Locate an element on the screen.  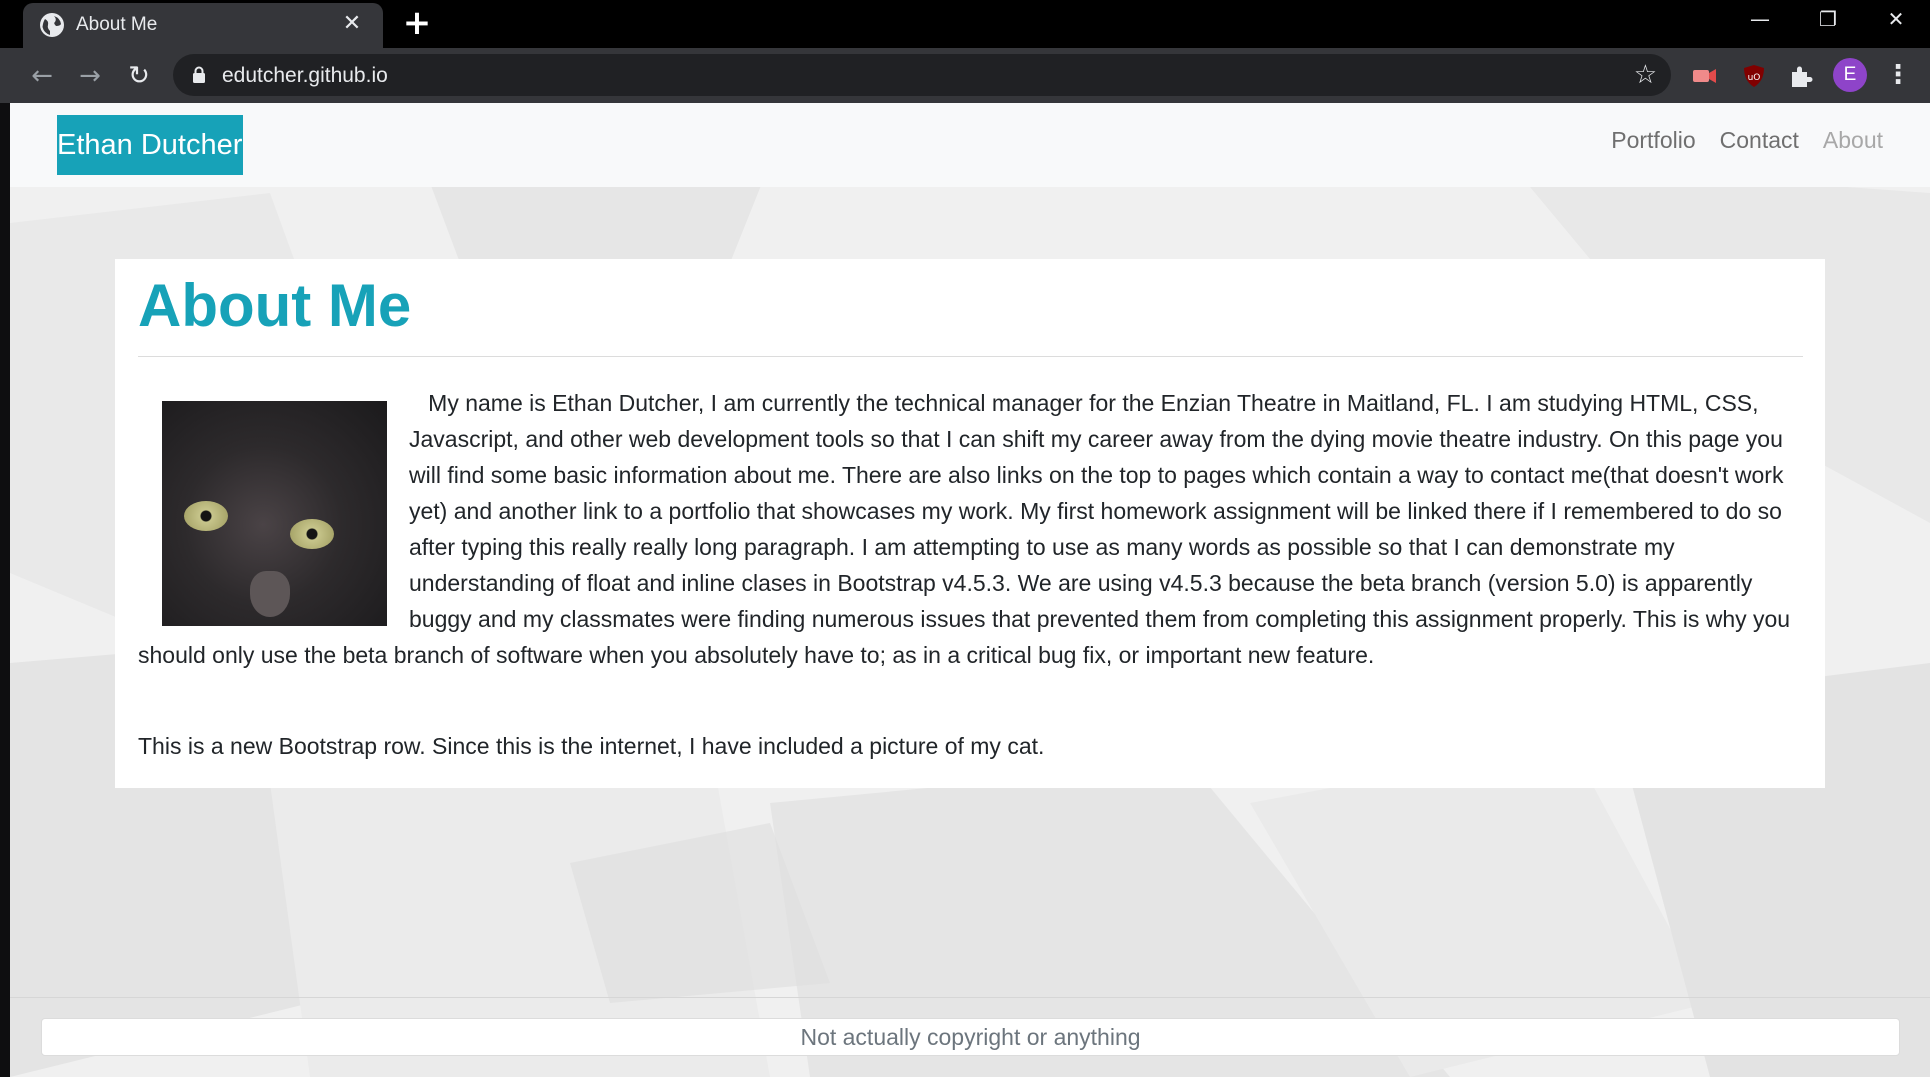
back-button: ← is located at coordinates (42, 76).